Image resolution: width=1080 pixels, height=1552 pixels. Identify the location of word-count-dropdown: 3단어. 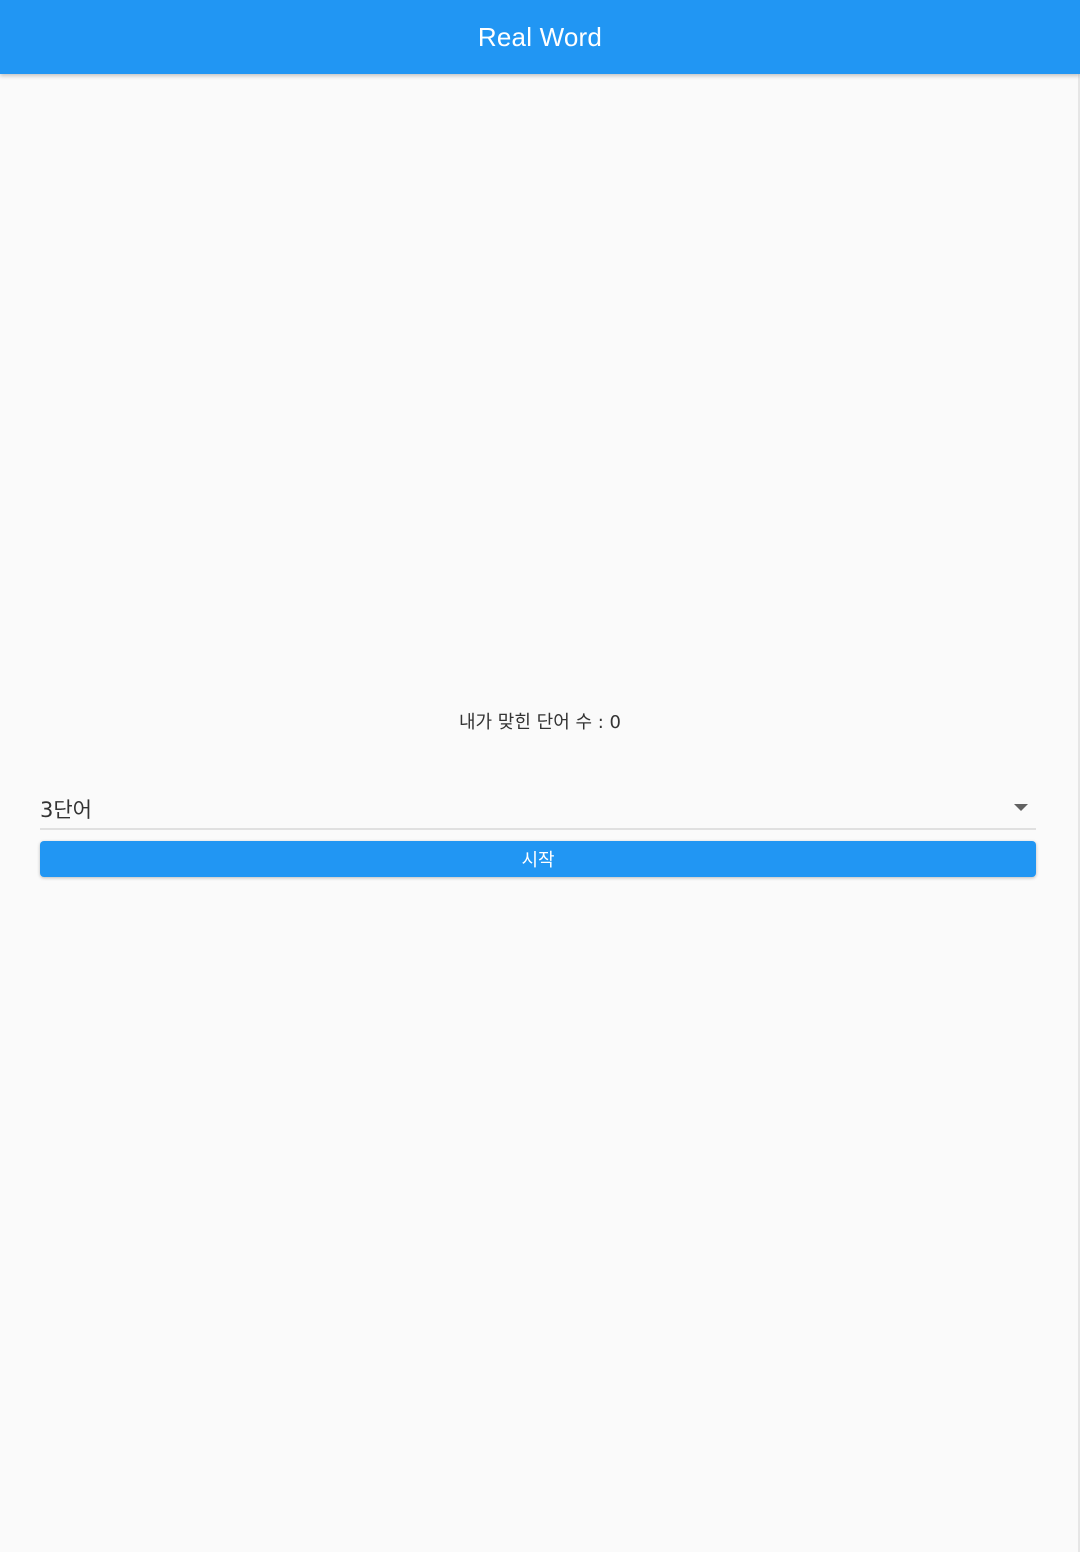
(538, 810).